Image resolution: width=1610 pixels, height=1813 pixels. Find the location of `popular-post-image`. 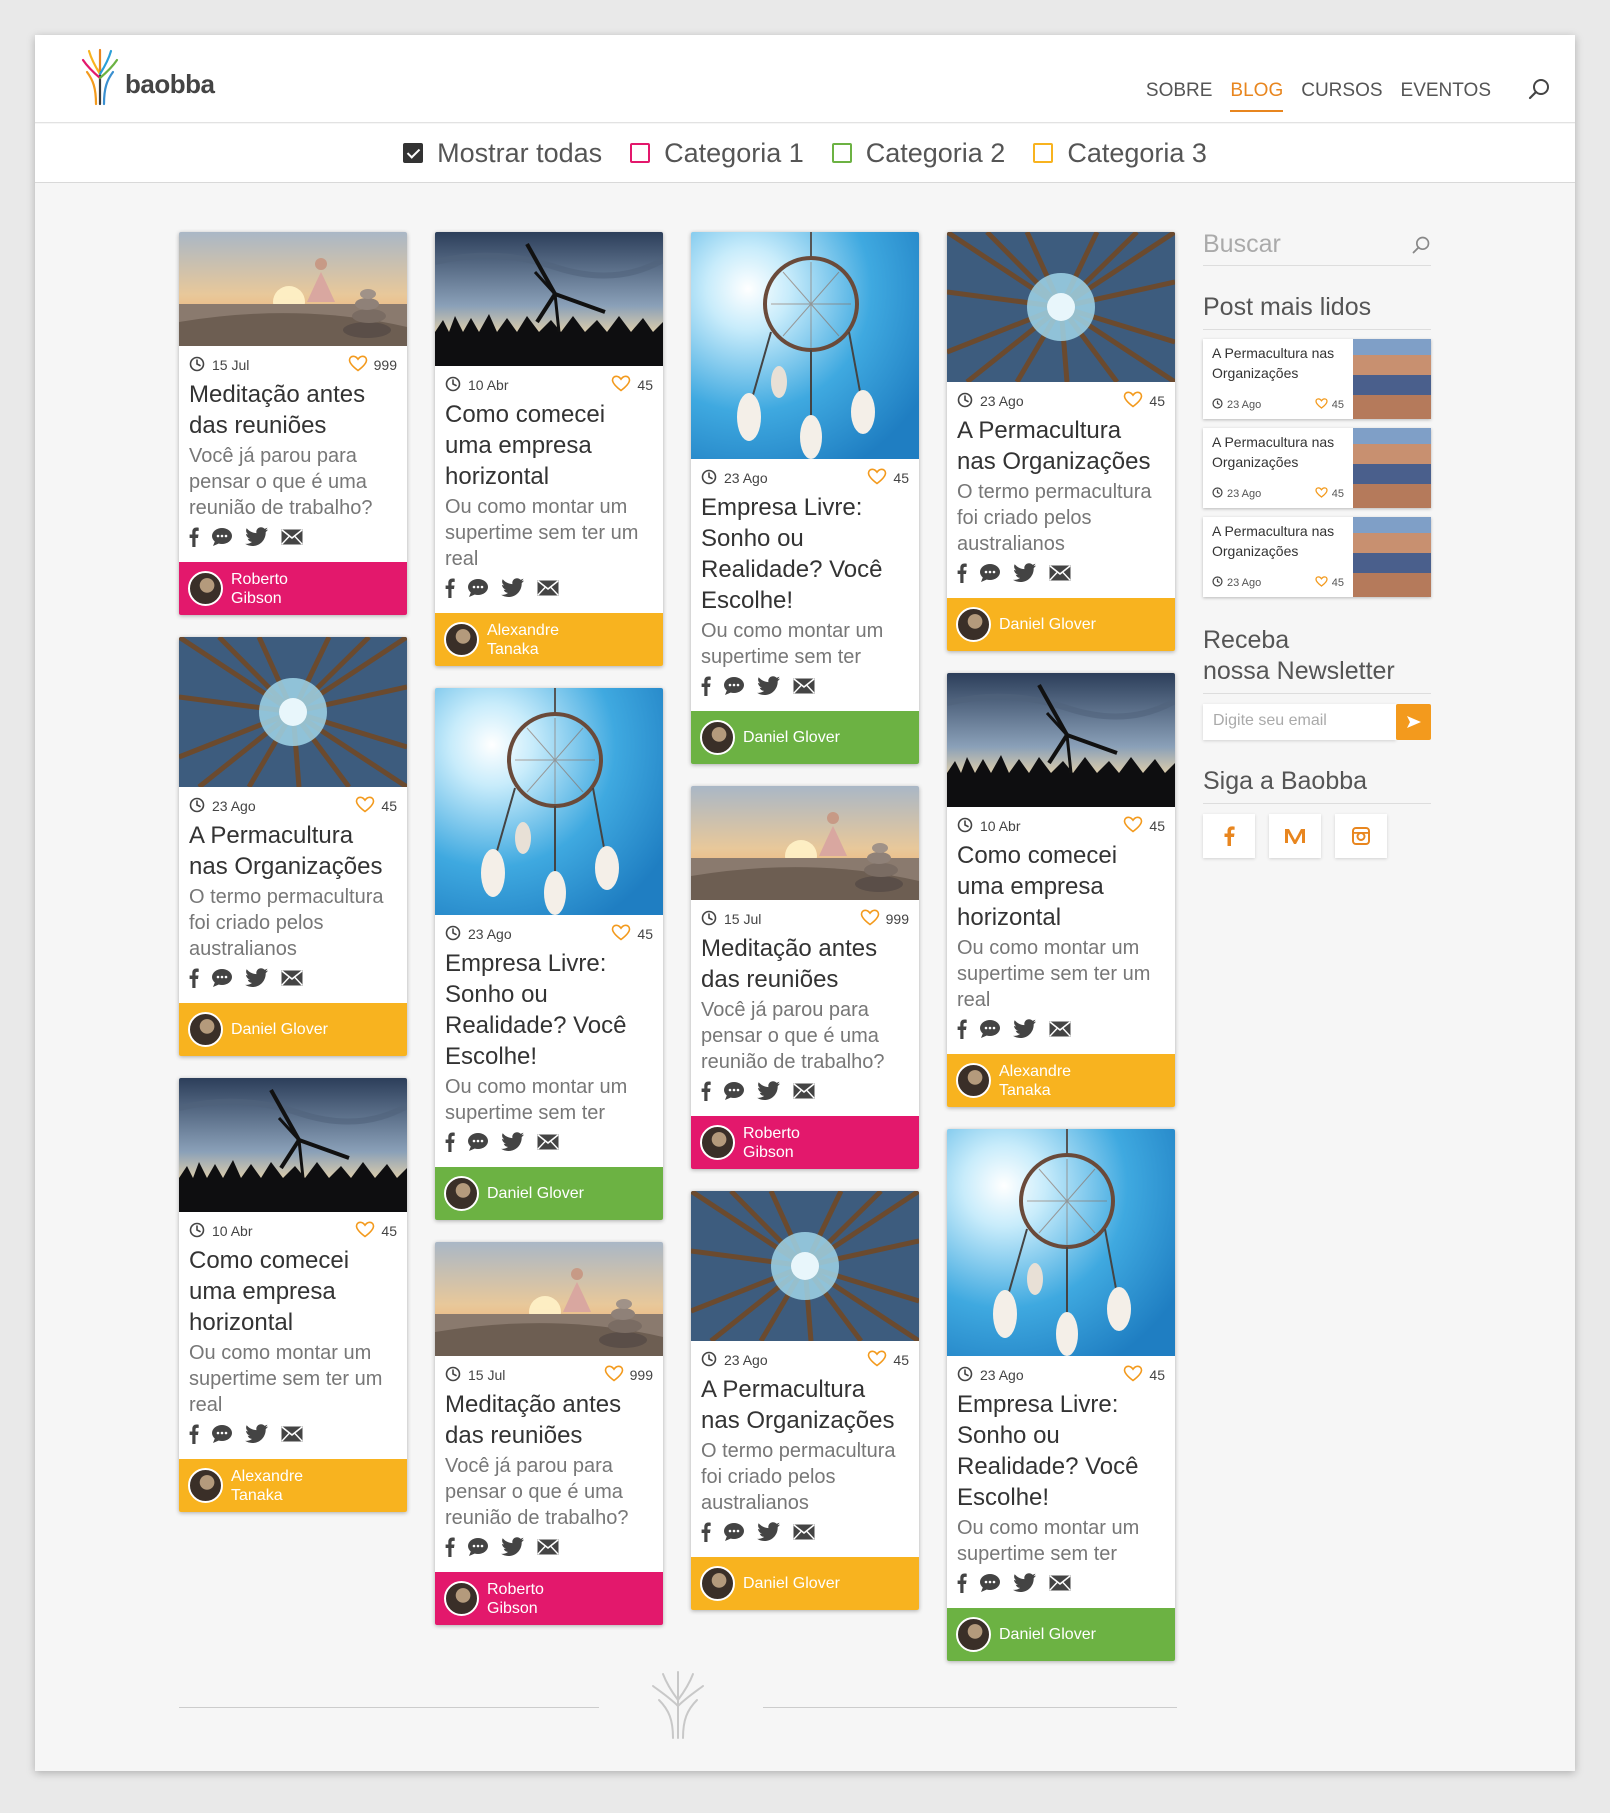

popular-post-image is located at coordinates (1392, 468).